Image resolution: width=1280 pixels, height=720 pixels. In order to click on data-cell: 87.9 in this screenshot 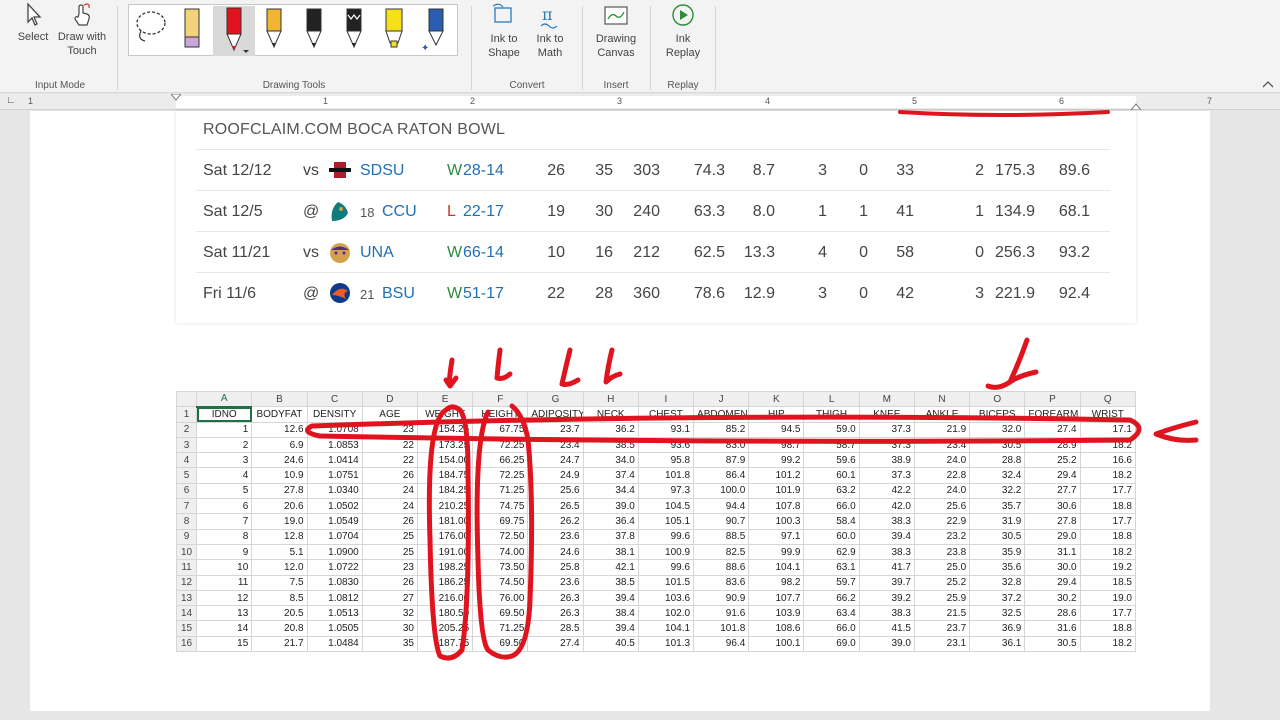, I will do `click(721, 460)`.